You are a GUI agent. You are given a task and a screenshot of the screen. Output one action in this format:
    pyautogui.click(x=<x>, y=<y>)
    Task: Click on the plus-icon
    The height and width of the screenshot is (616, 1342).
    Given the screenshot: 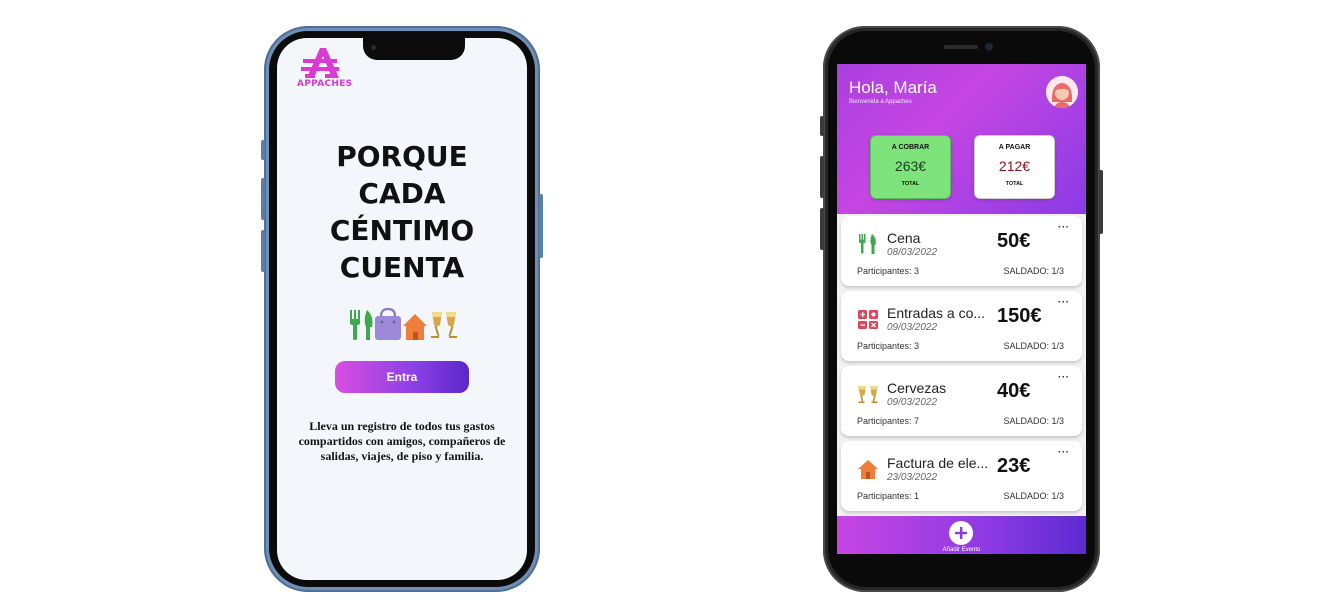 What is the action you would take?
    pyautogui.click(x=961, y=533)
    